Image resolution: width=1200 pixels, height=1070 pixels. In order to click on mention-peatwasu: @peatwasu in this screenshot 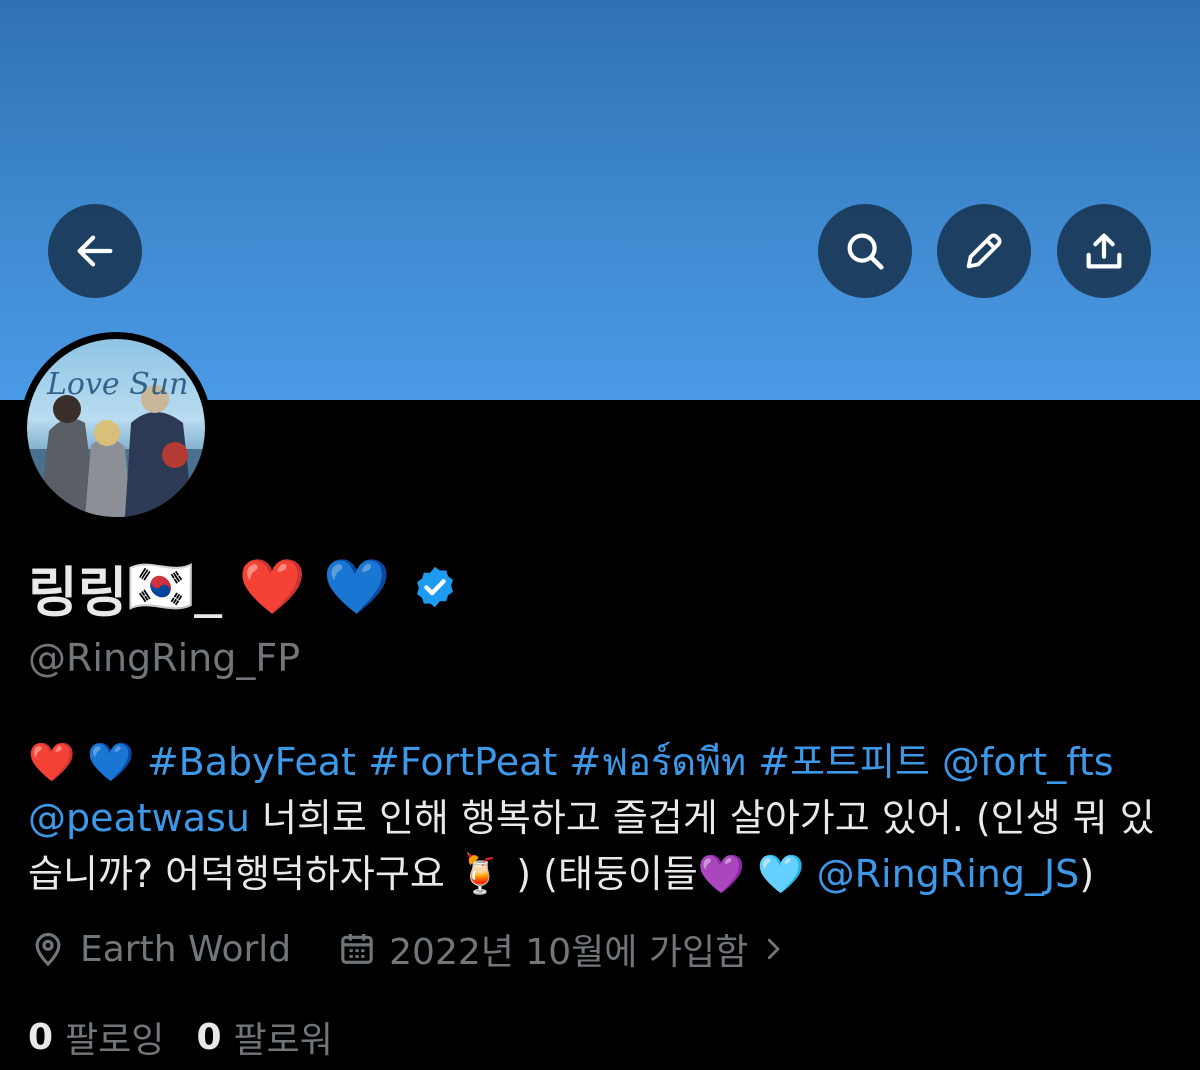, I will do `click(139, 818)`.